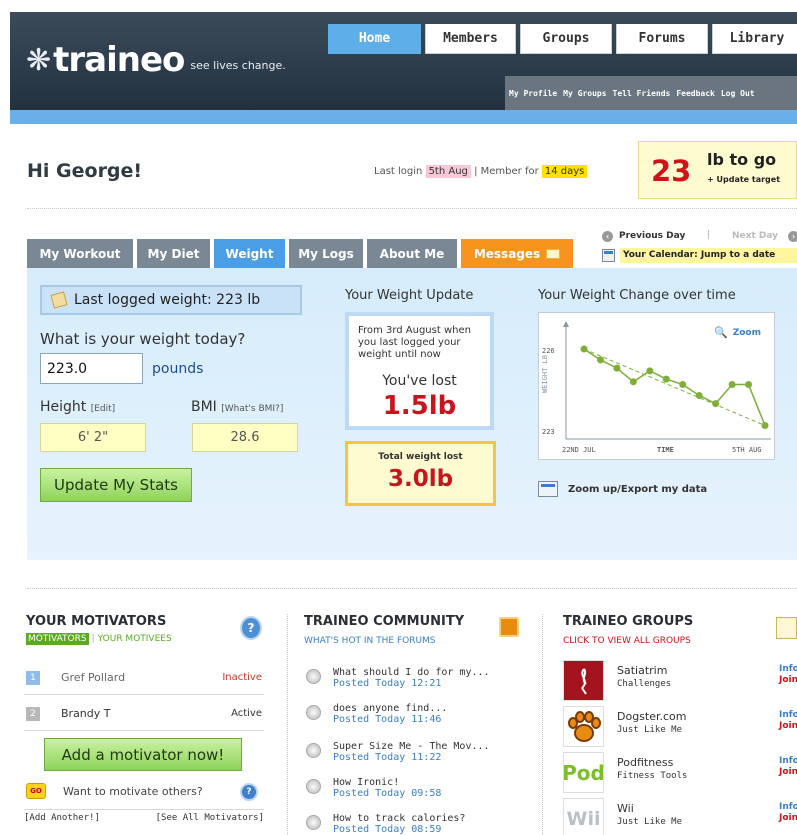 The width and height of the screenshot is (797, 835). Describe the element at coordinates (645, 762) in the screenshot. I see `group-name: Podfitness` at that location.